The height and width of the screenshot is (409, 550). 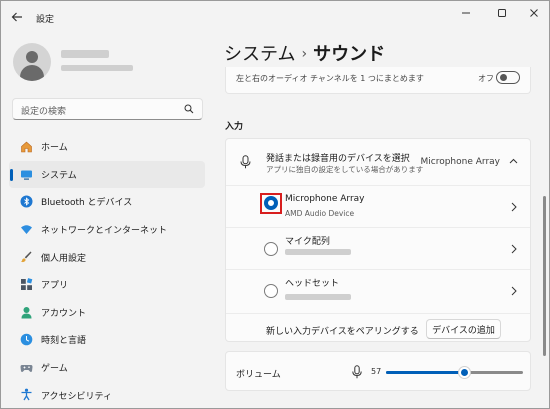 I want to click on sidebar-item-label: Bluetooth とデバイス, so click(x=87, y=203).